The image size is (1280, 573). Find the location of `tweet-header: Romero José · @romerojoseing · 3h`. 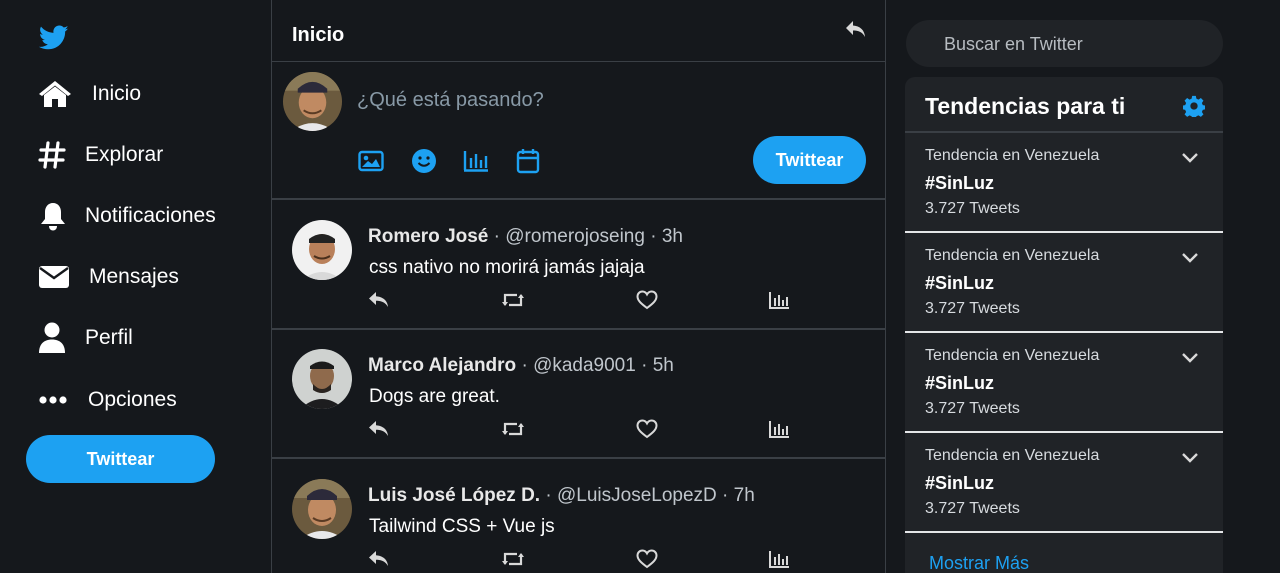

tweet-header: Romero José · @romerojoseing · 3h is located at coordinates (525, 237).